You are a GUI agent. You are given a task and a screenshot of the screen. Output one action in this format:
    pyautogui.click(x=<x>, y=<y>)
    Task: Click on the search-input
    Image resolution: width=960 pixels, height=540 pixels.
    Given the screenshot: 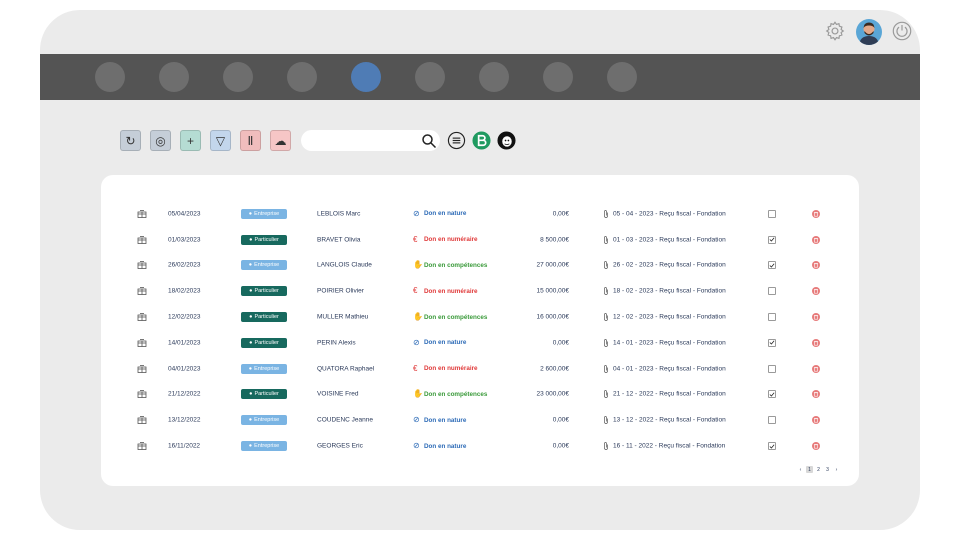 What is the action you would take?
    pyautogui.click(x=370, y=140)
    